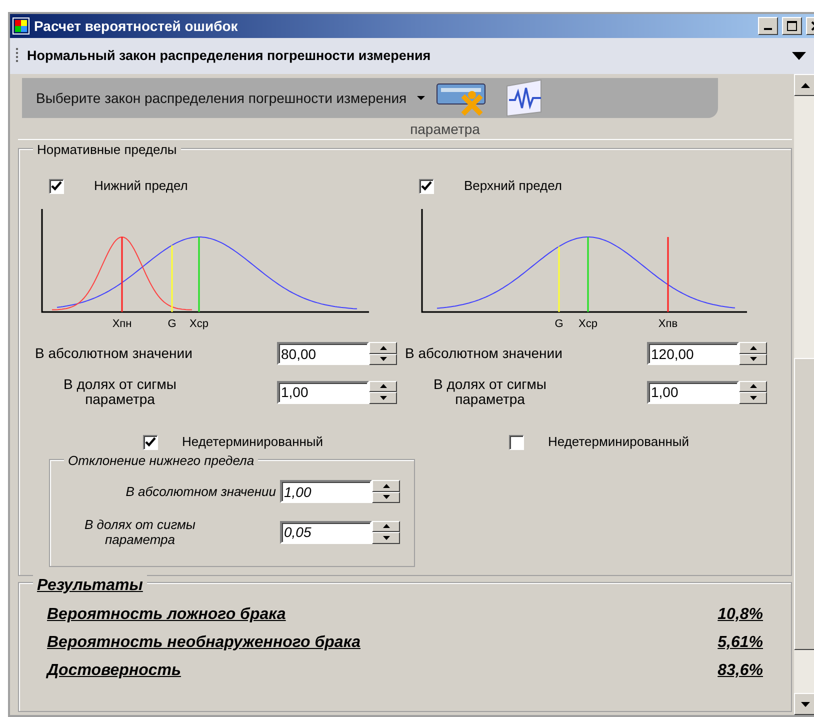 The width and height of the screenshot is (814, 717). I want to click on scroll-down-button, so click(804, 704).